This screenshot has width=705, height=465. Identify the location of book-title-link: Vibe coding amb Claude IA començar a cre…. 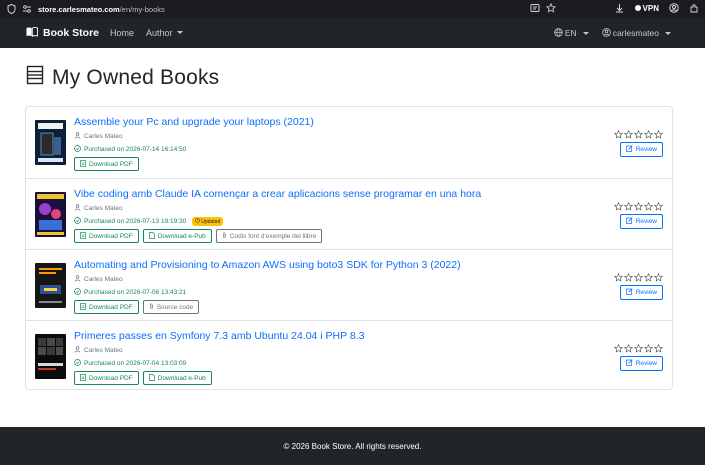
(334, 194).